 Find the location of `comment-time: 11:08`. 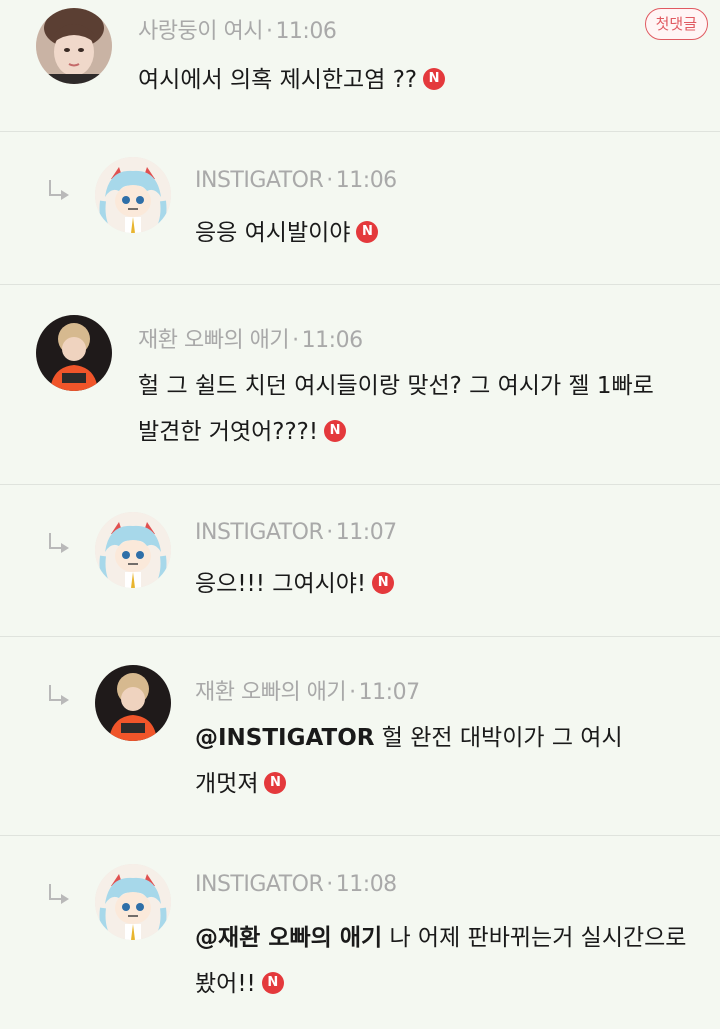

comment-time: 11:08 is located at coordinates (366, 884).